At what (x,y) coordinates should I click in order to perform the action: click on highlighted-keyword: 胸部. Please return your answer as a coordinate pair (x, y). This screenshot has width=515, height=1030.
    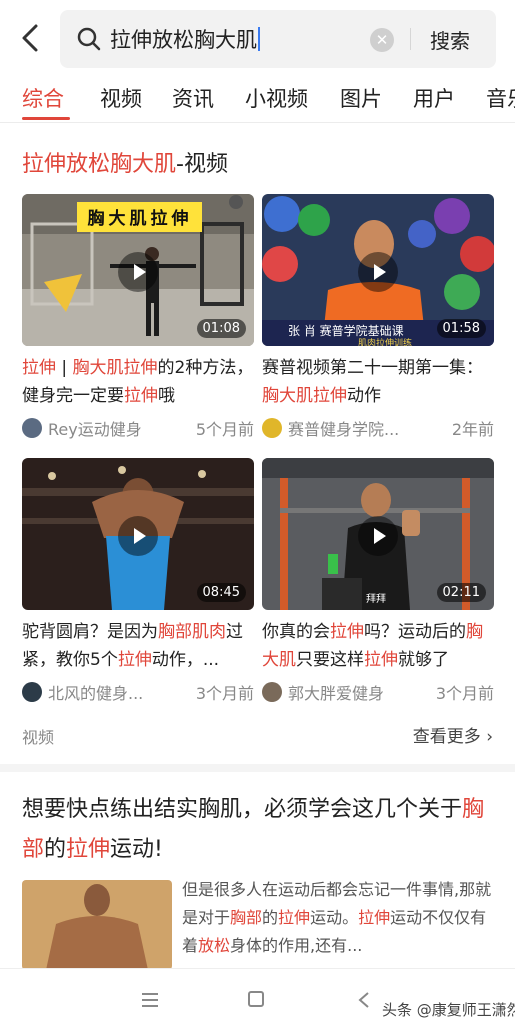
    Looking at the image, I should click on (246, 917).